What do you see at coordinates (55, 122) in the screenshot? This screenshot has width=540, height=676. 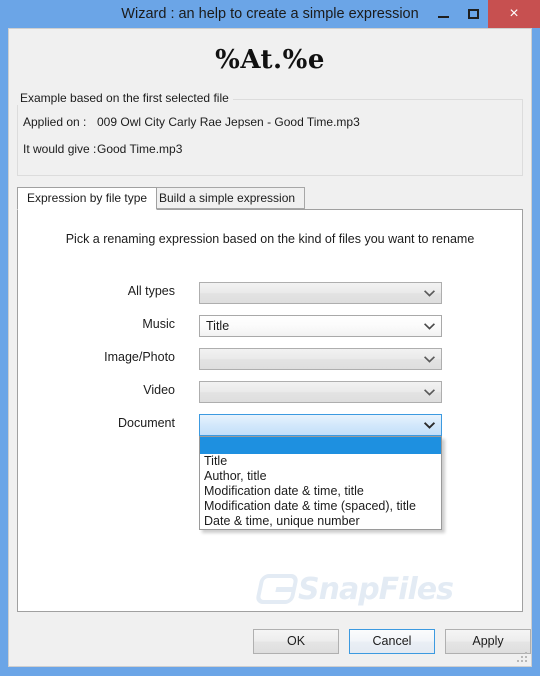 I see `applied-on-label: Applied on :` at bounding box center [55, 122].